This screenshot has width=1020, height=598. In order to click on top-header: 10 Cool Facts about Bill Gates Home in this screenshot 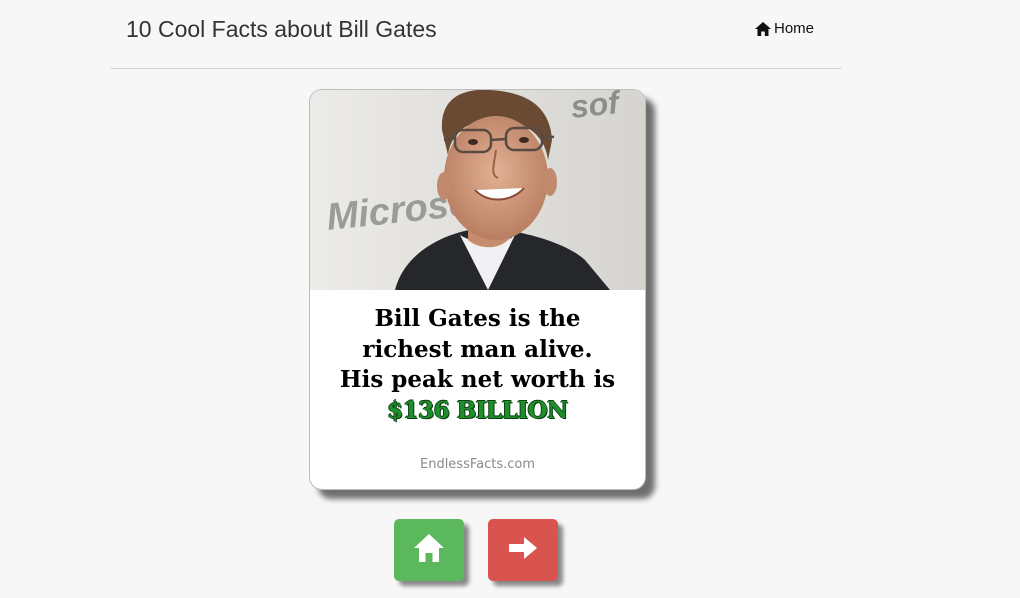, I will do `click(476, 34)`.